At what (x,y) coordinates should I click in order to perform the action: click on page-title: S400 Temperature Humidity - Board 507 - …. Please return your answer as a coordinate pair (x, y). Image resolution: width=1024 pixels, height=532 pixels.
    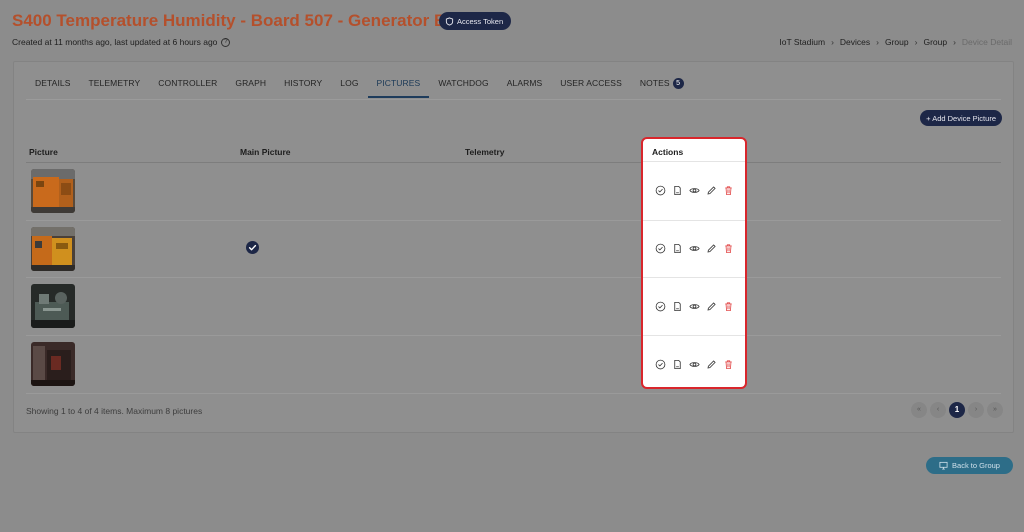
    Looking at the image, I should click on (252, 20).